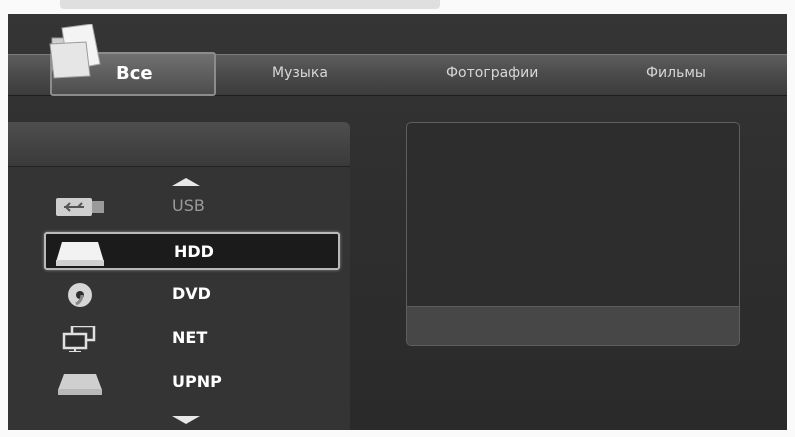 This screenshot has width=795, height=437. Describe the element at coordinates (80, 207) in the screenshot. I see `usb-icon` at that location.